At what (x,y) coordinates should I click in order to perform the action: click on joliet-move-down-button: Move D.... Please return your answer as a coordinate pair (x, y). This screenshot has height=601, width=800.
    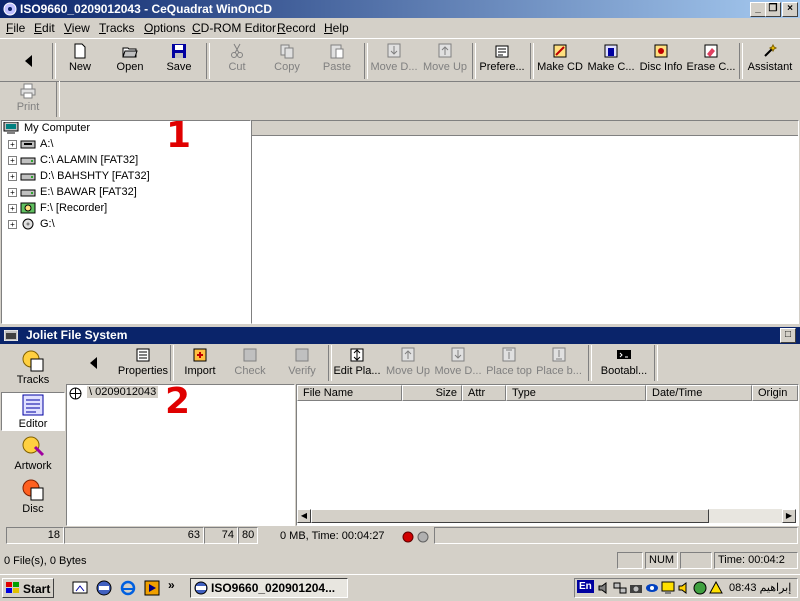
    Looking at the image, I should click on (458, 364).